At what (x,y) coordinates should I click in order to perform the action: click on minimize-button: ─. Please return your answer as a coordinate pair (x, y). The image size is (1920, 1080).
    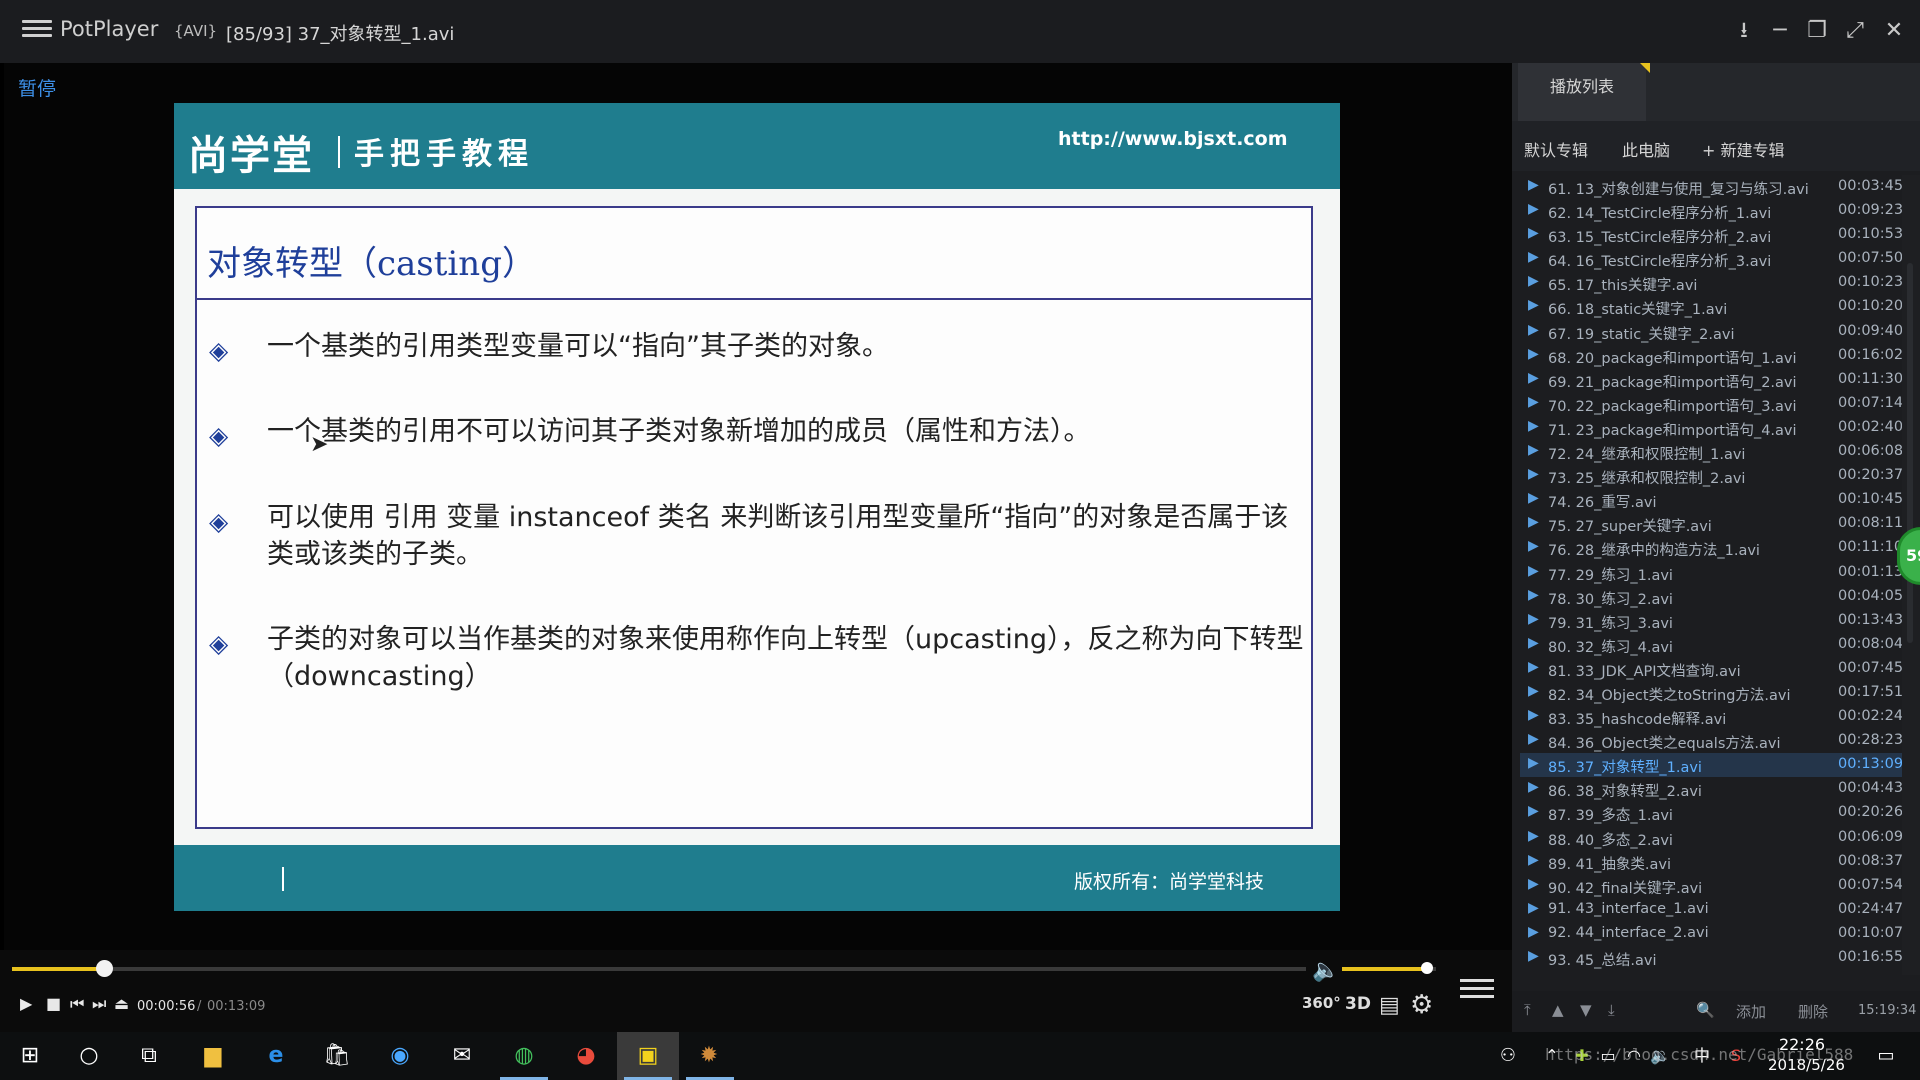
    Looking at the image, I should click on (1780, 31).